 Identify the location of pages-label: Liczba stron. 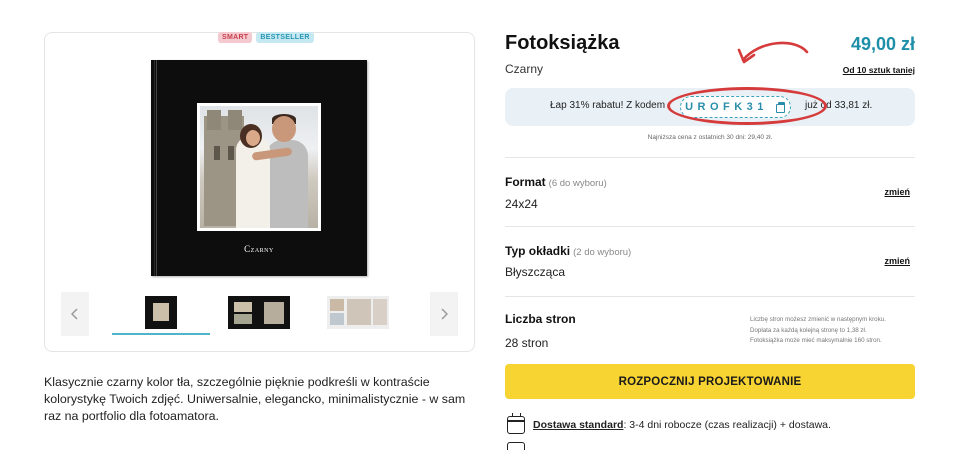
(540, 319).